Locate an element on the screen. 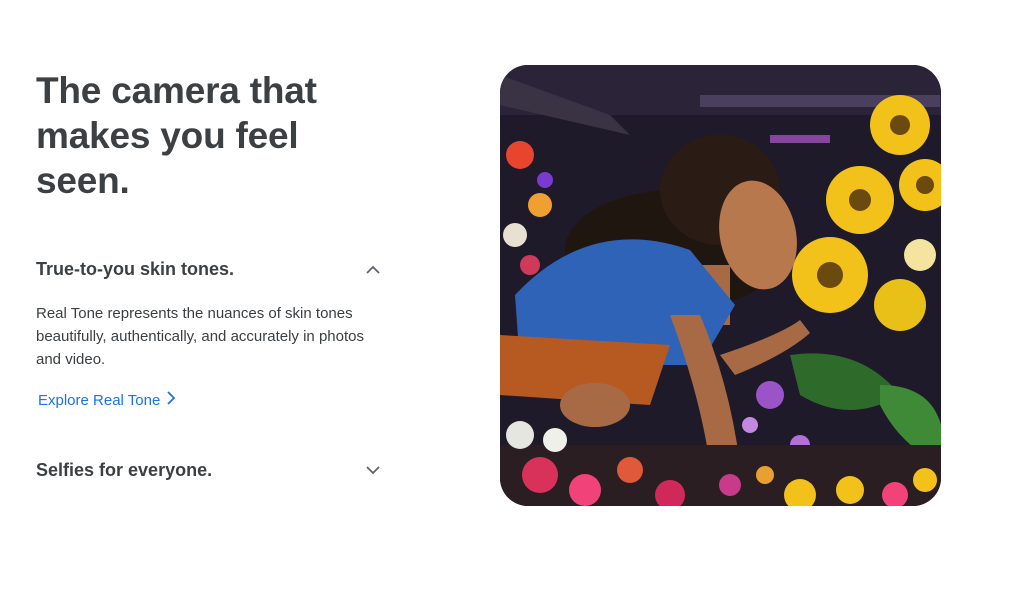 This screenshot has width=1024, height=594. accordion-header-selfies: Selfies for everyone. is located at coordinates (208, 470).